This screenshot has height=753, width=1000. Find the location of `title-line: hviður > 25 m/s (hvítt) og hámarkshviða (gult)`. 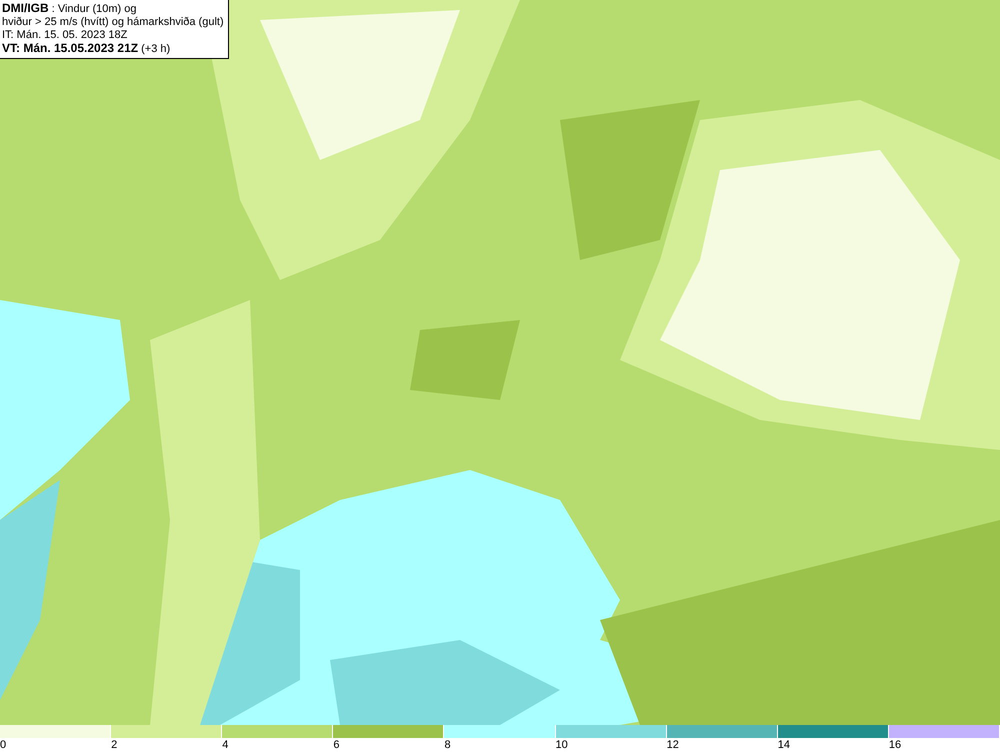

title-line: hviður > 25 m/s (hvítt) og hámarkshviða (gult) is located at coordinates (113, 22).